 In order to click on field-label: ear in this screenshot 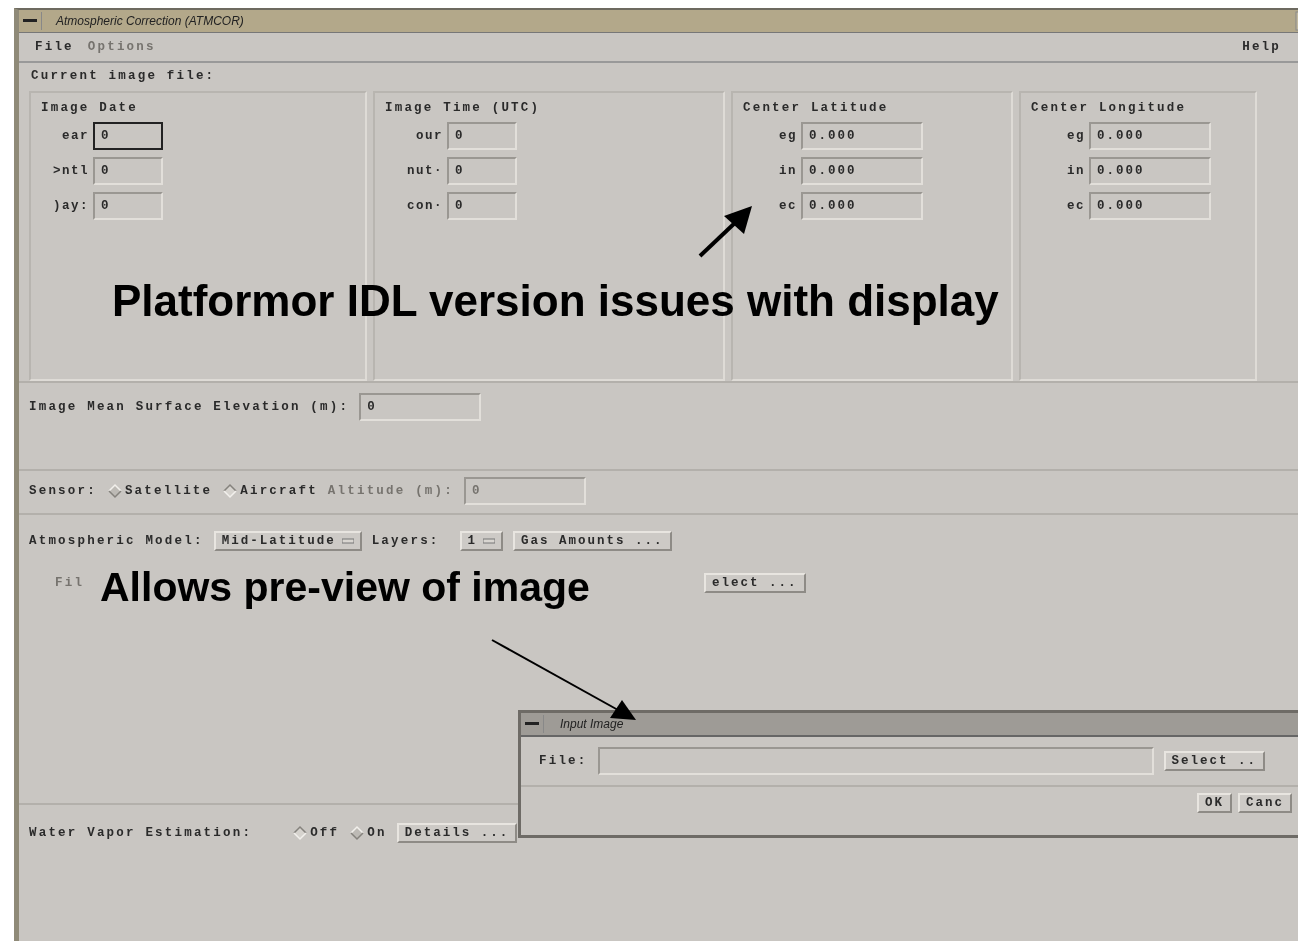, I will do `click(75, 136)`.